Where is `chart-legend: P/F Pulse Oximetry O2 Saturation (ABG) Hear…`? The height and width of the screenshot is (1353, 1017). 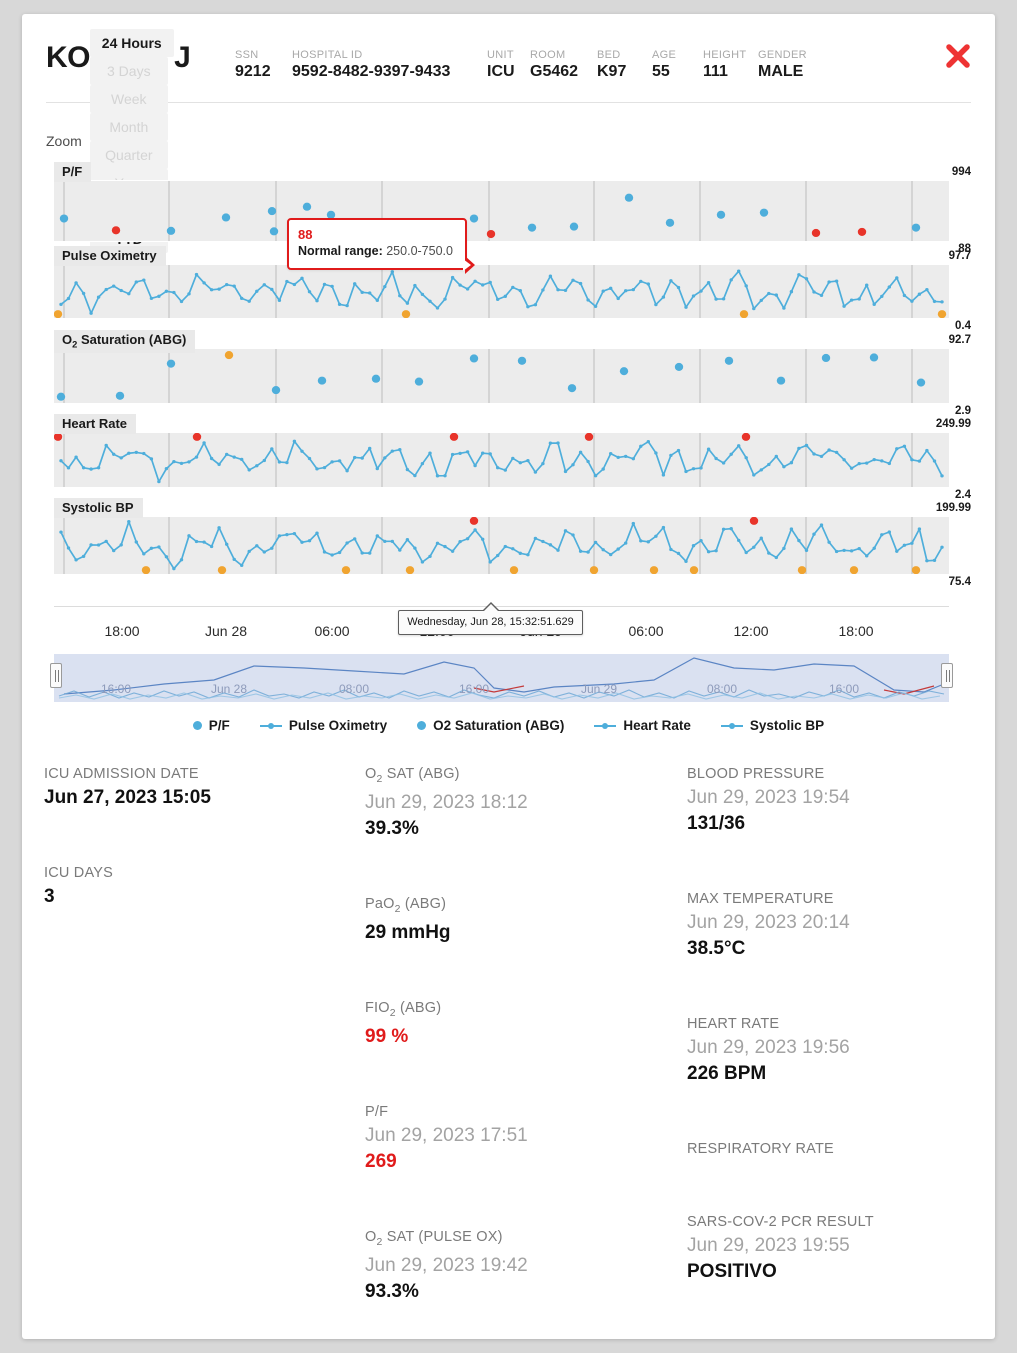 chart-legend: P/F Pulse Oximetry O2 Saturation (ABG) Hear… is located at coordinates (508, 725).